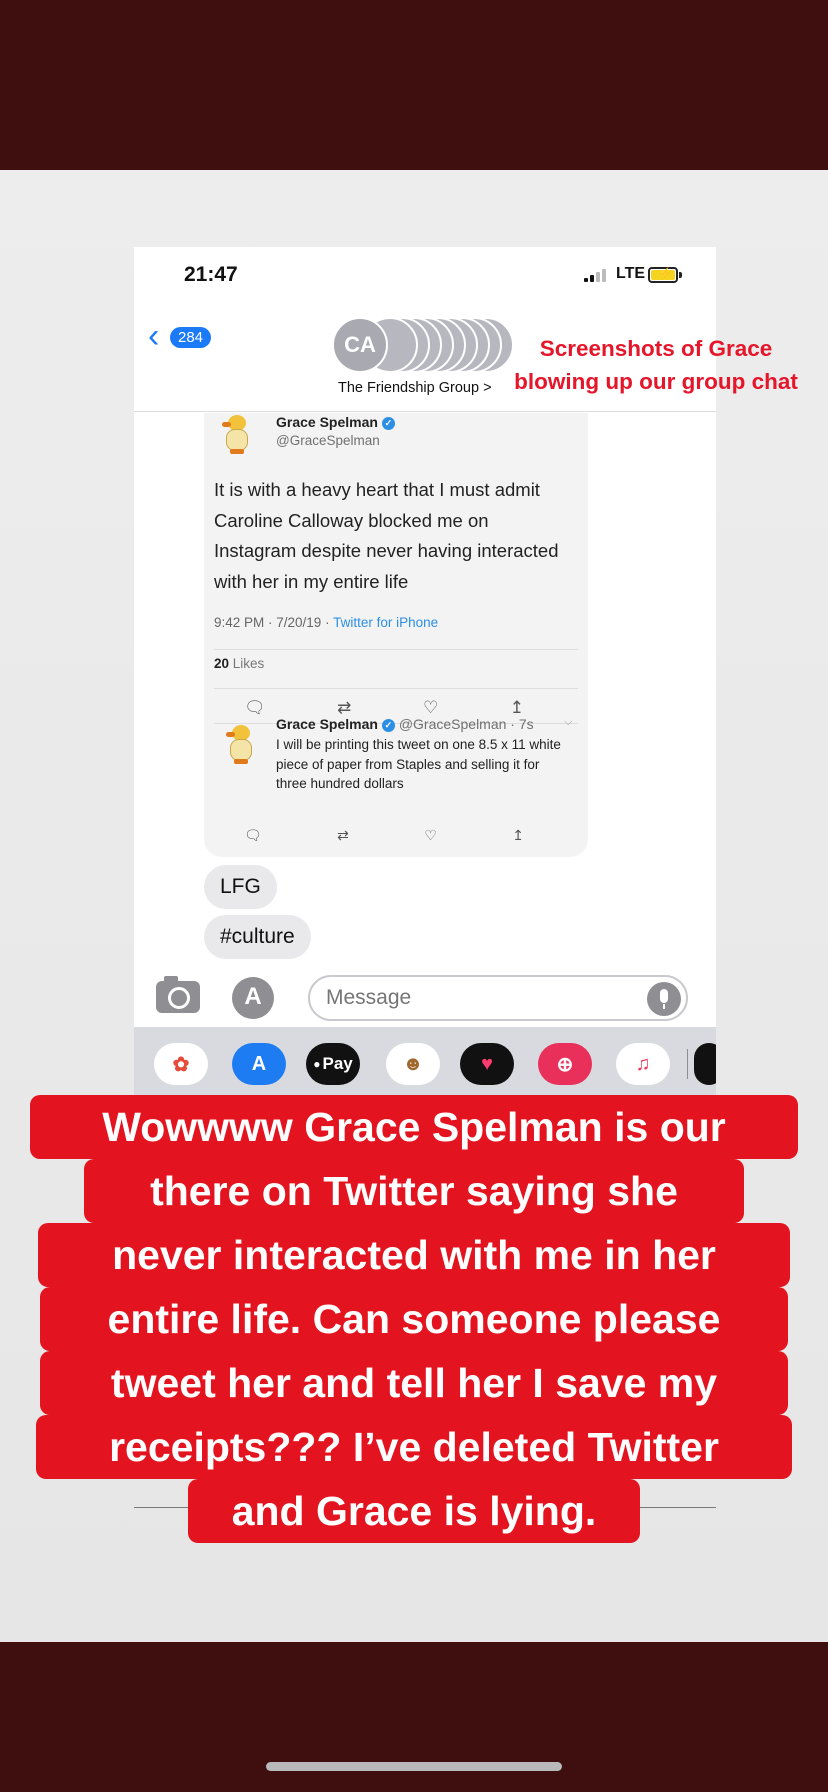 The width and height of the screenshot is (828, 1792). Describe the element at coordinates (335, 422) in the screenshot. I see `tweet-author-name: Grace Spelman ✓` at that location.